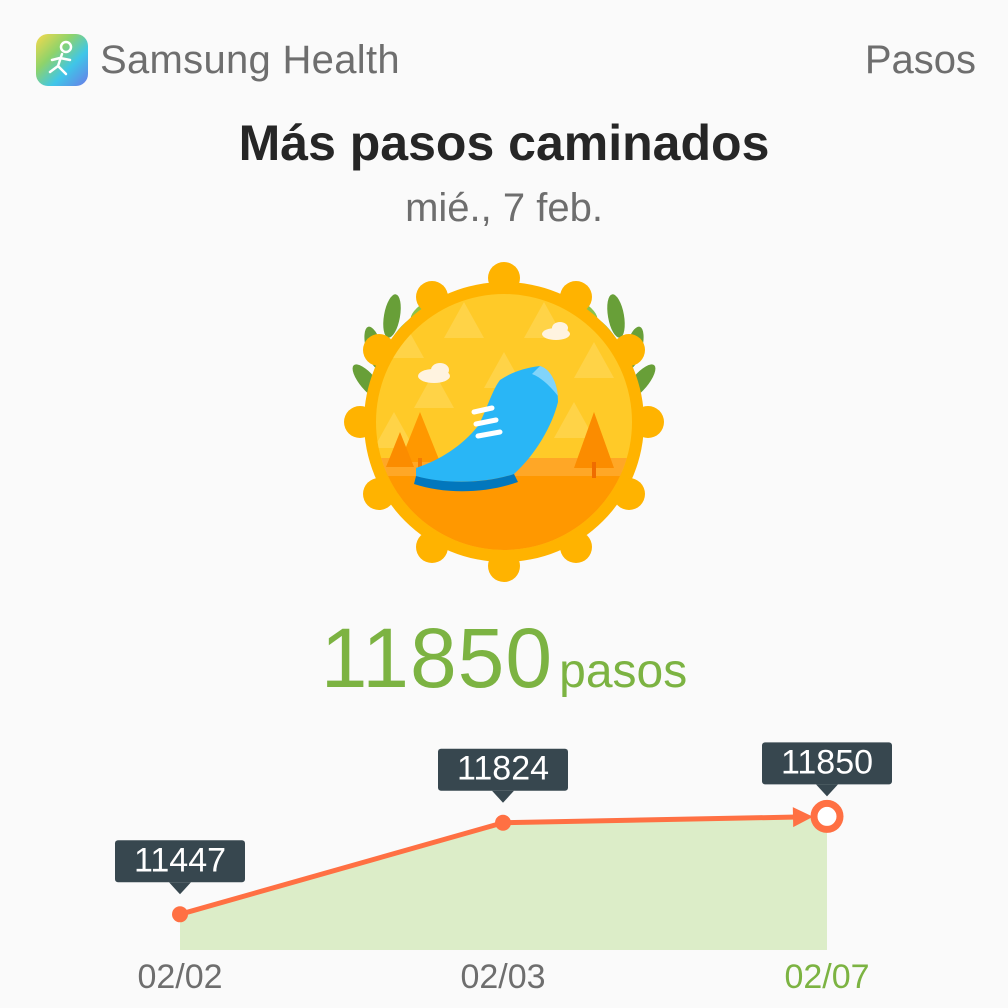 The image size is (1008, 1008). Describe the element at coordinates (920, 60) in the screenshot. I see `section-label: Pasos` at that location.